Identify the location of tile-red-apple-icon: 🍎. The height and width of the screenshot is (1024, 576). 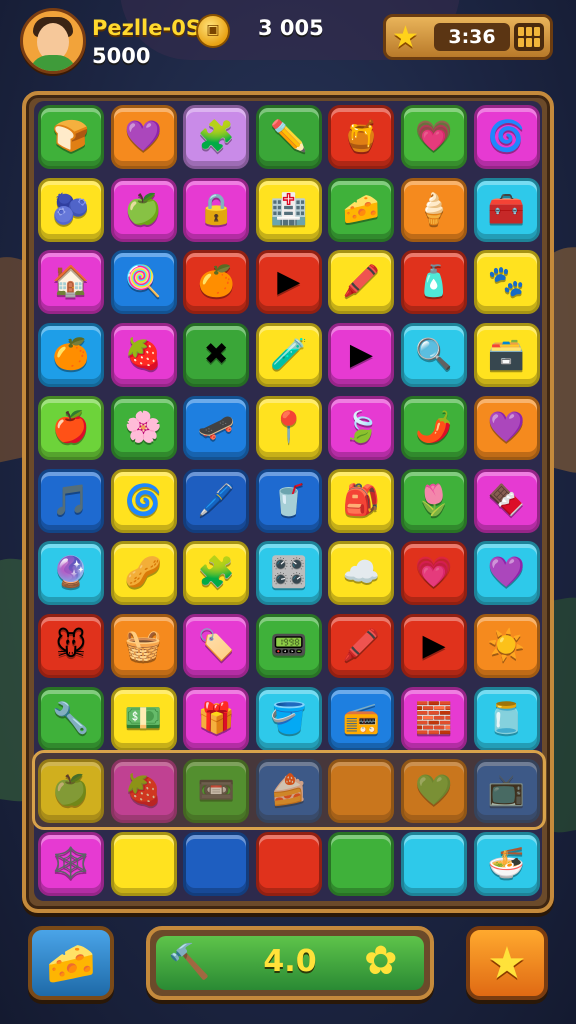
(71, 427).